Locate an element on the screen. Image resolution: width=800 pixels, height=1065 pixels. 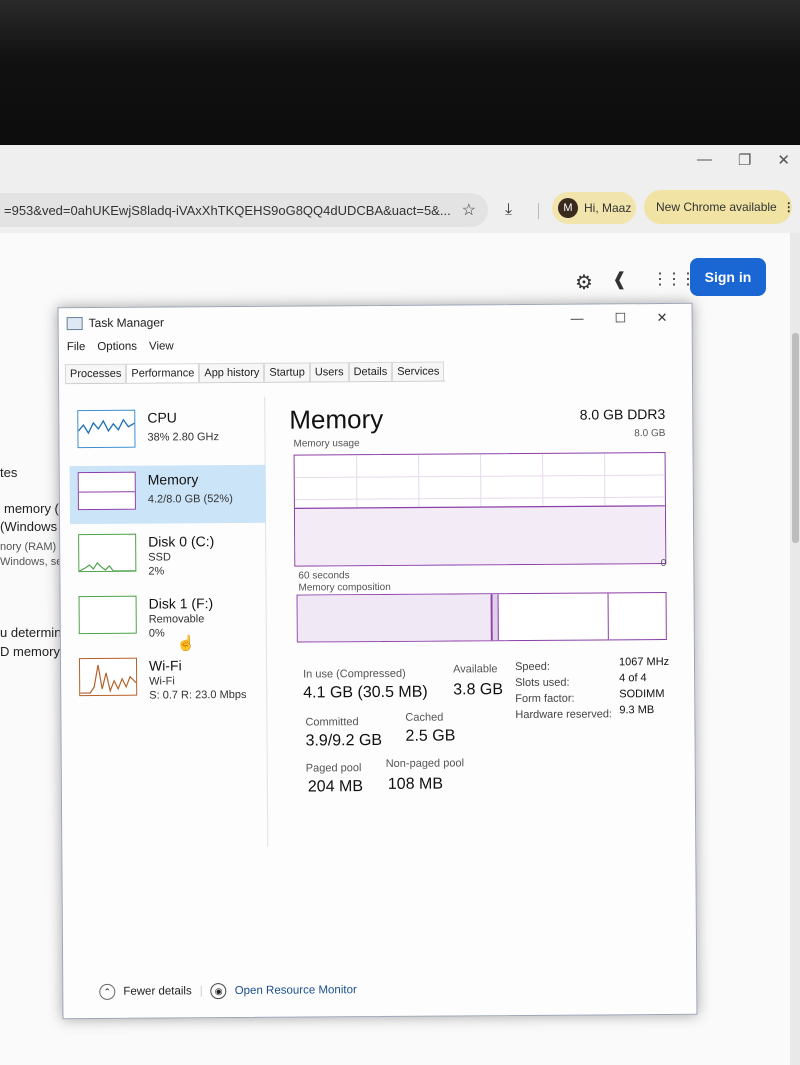
page-scrollbar is located at coordinates (795, 649).